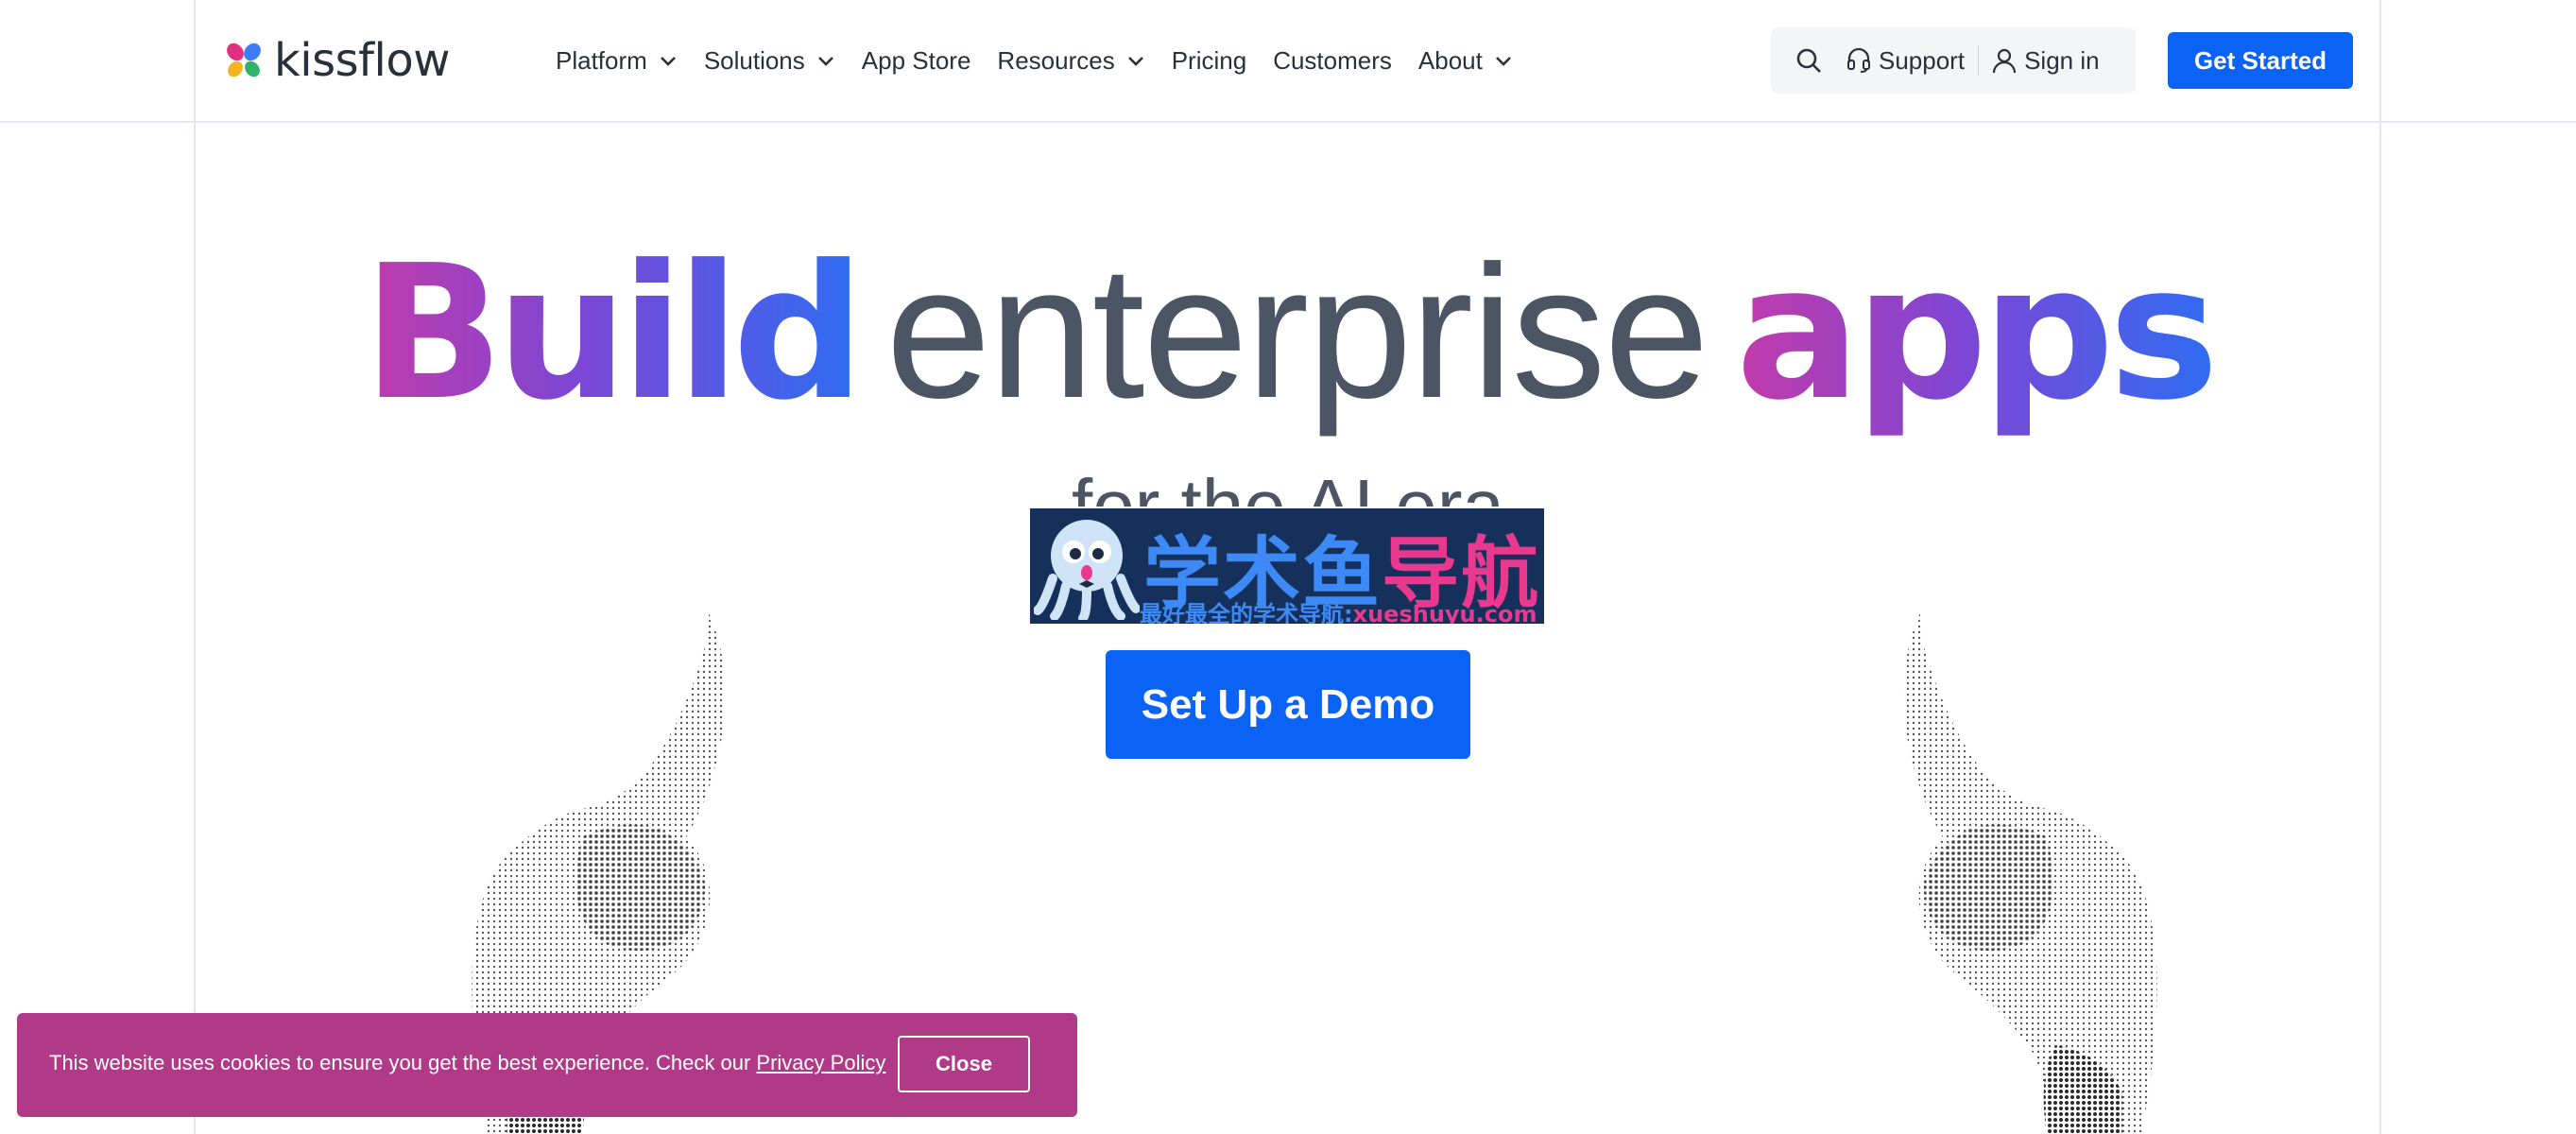 Image resolution: width=2576 pixels, height=1134 pixels. What do you see at coordinates (820, 1062) in the screenshot?
I see `privacy-policy-link: Privacy Policy` at bounding box center [820, 1062].